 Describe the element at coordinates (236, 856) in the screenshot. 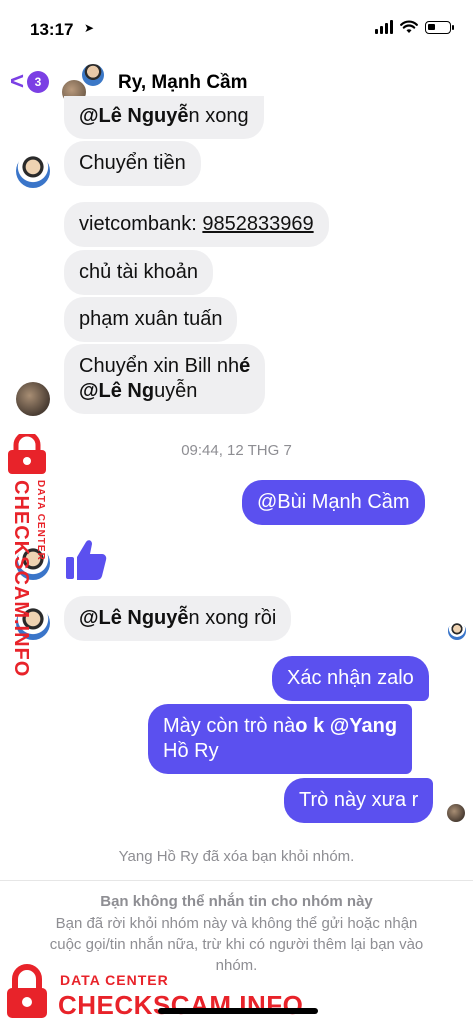

I see `system-note: Yang Hồ Ry đã xóa bạn khỏi nhóm.` at that location.